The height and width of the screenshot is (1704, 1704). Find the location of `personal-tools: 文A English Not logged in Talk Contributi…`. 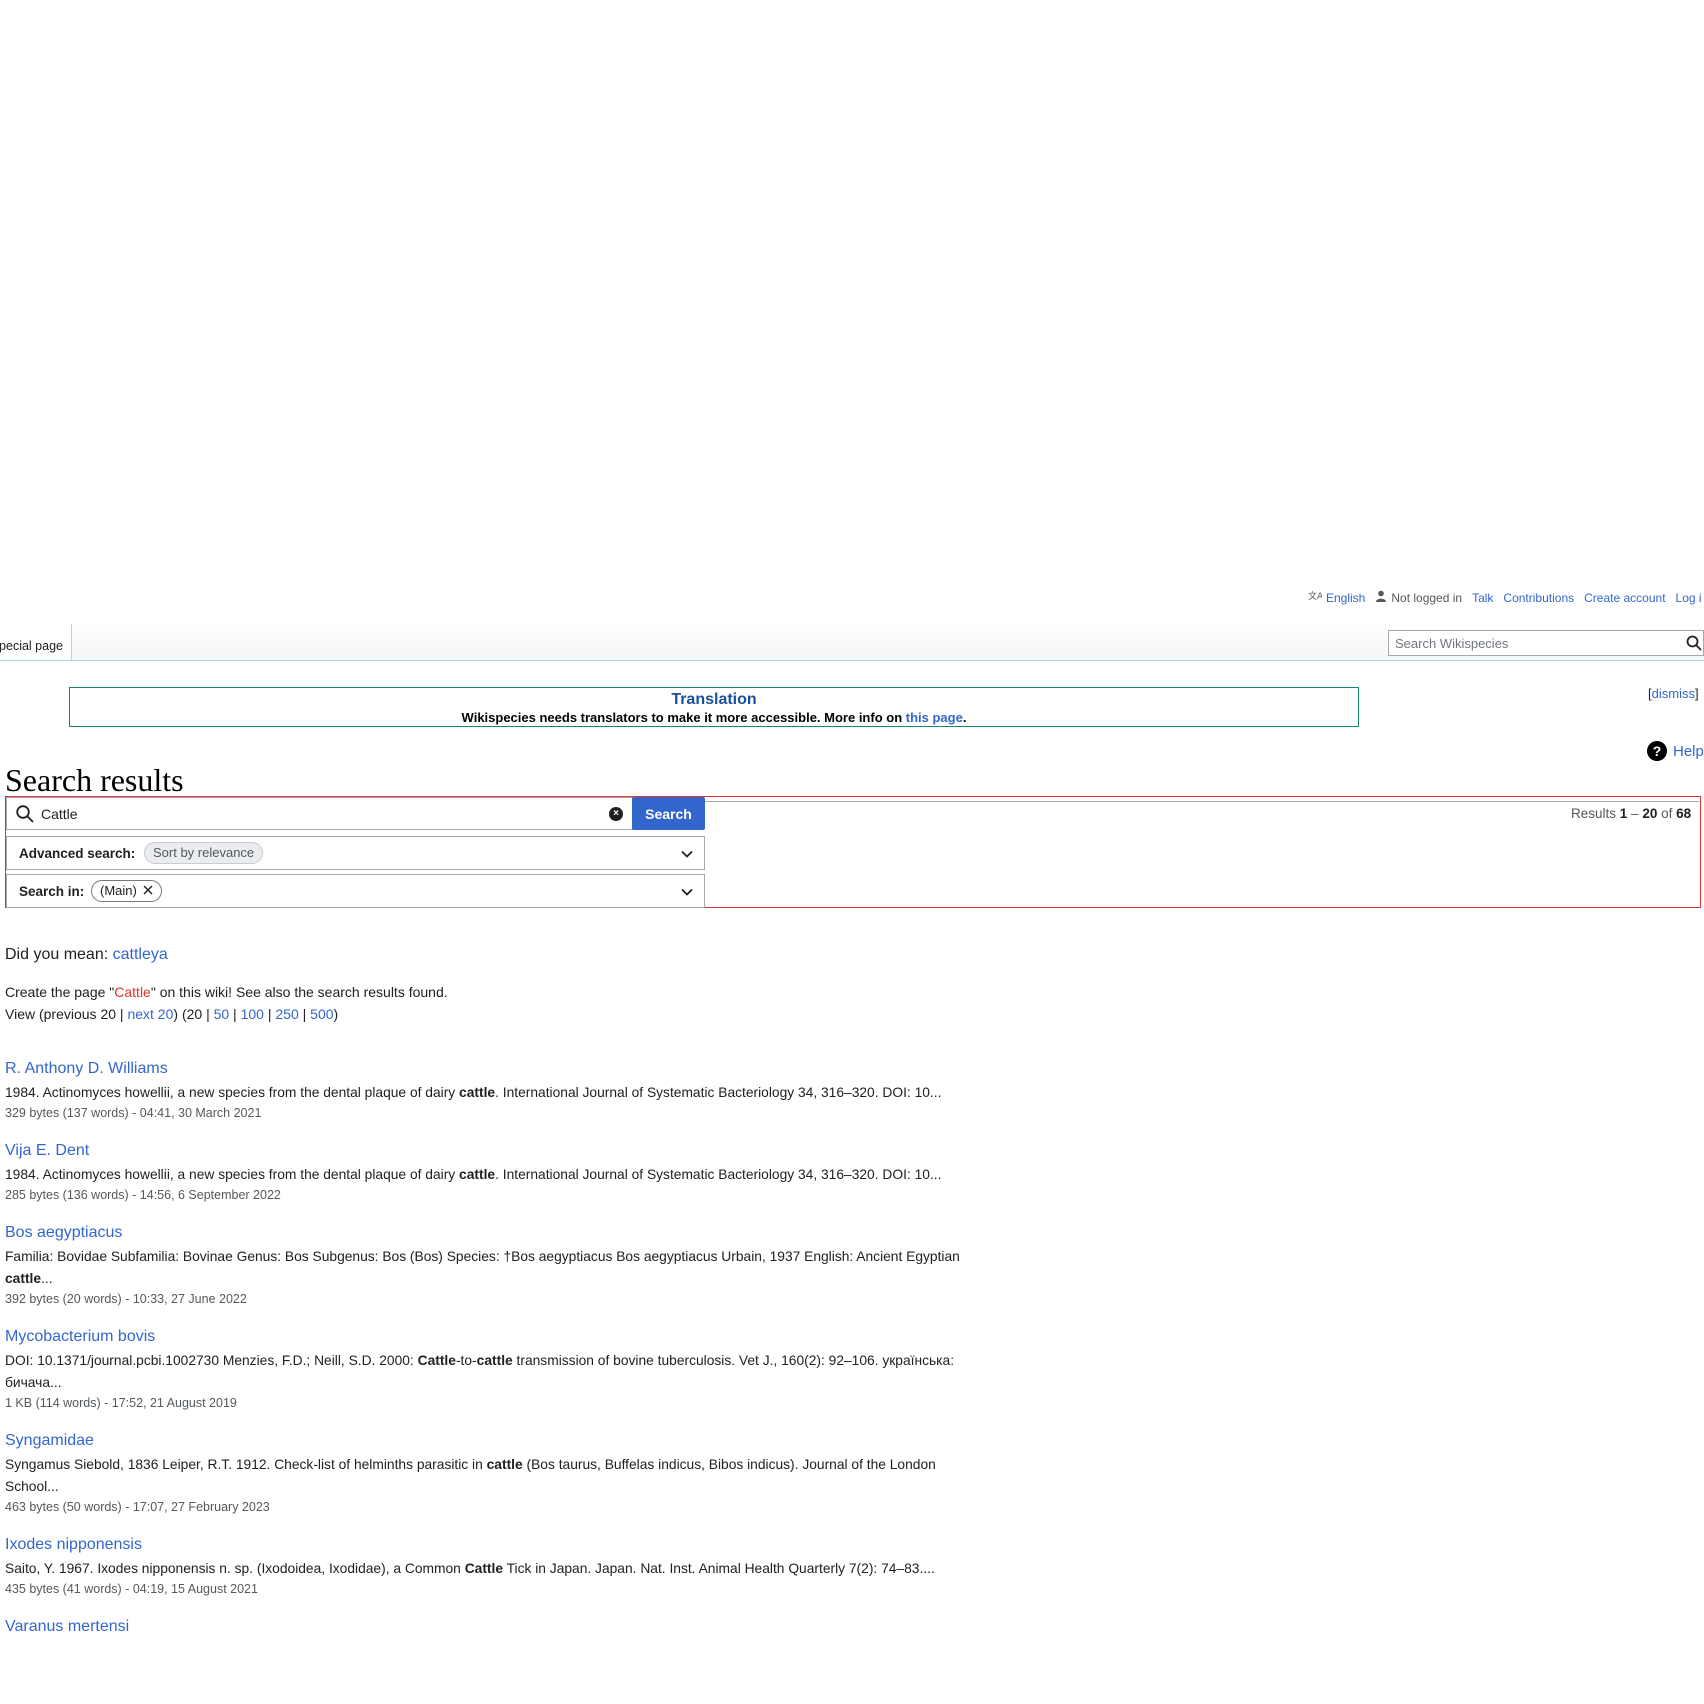

personal-tools: 文A English Not logged in Talk Contributi… is located at coordinates (852, 600).